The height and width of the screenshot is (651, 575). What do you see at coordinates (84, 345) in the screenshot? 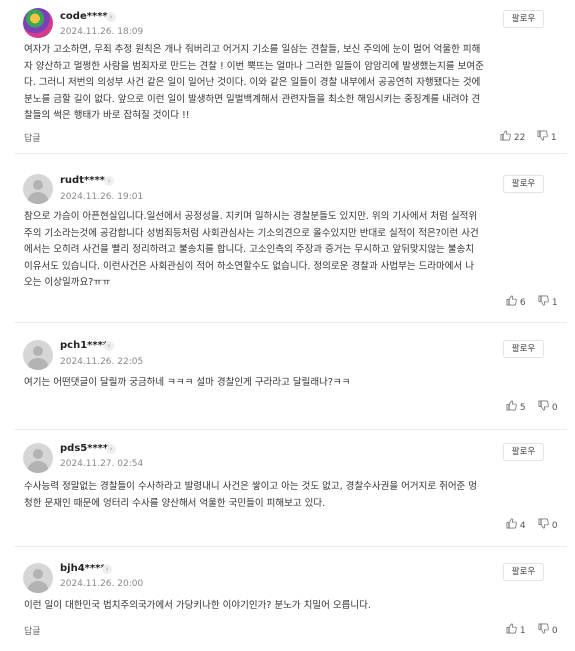
I see `nickname: pch1****` at bounding box center [84, 345].